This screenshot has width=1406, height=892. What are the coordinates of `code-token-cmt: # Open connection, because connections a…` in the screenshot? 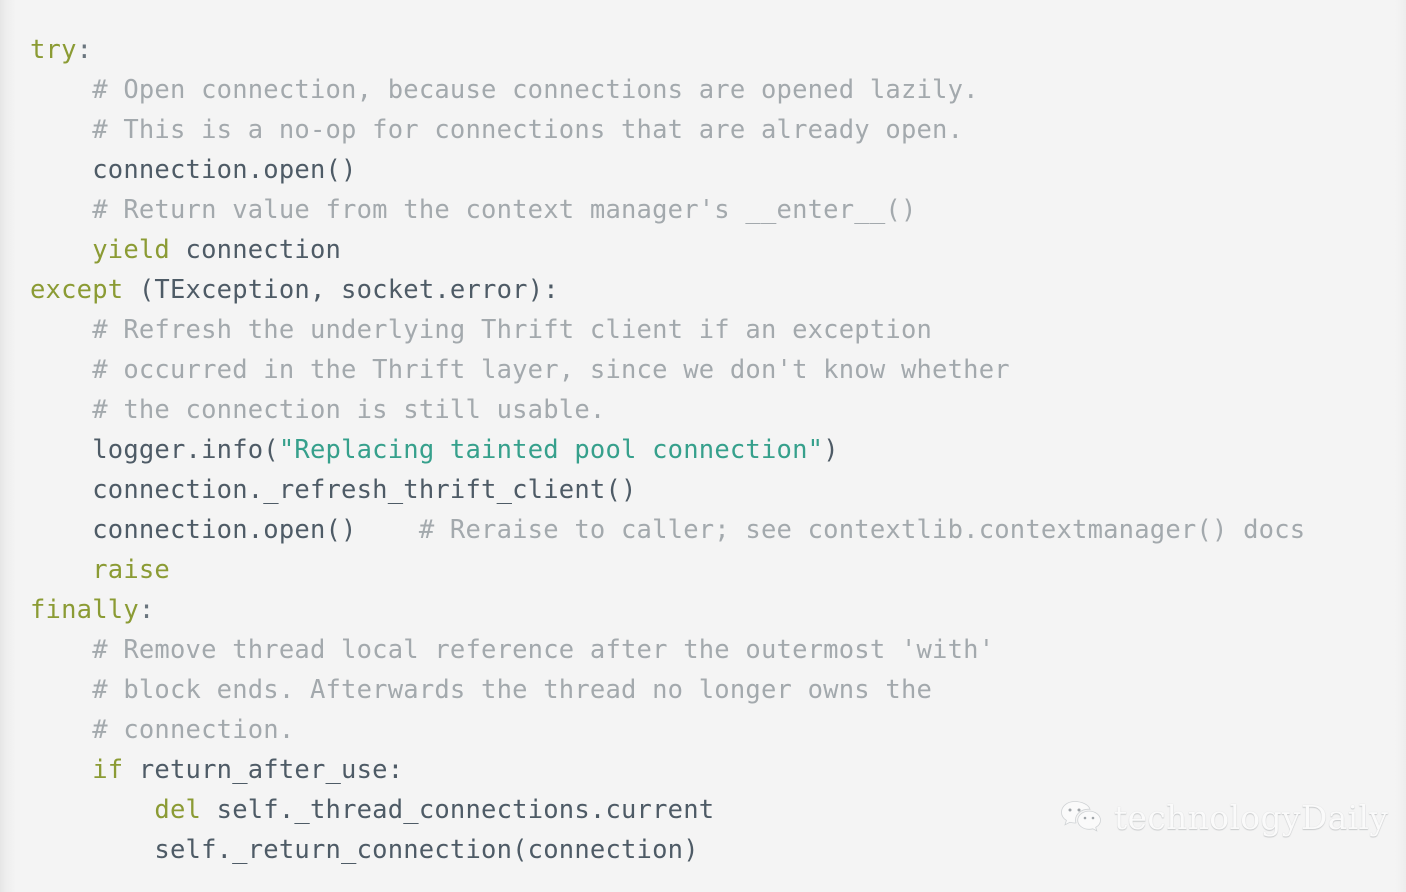 It's located at (535, 90).